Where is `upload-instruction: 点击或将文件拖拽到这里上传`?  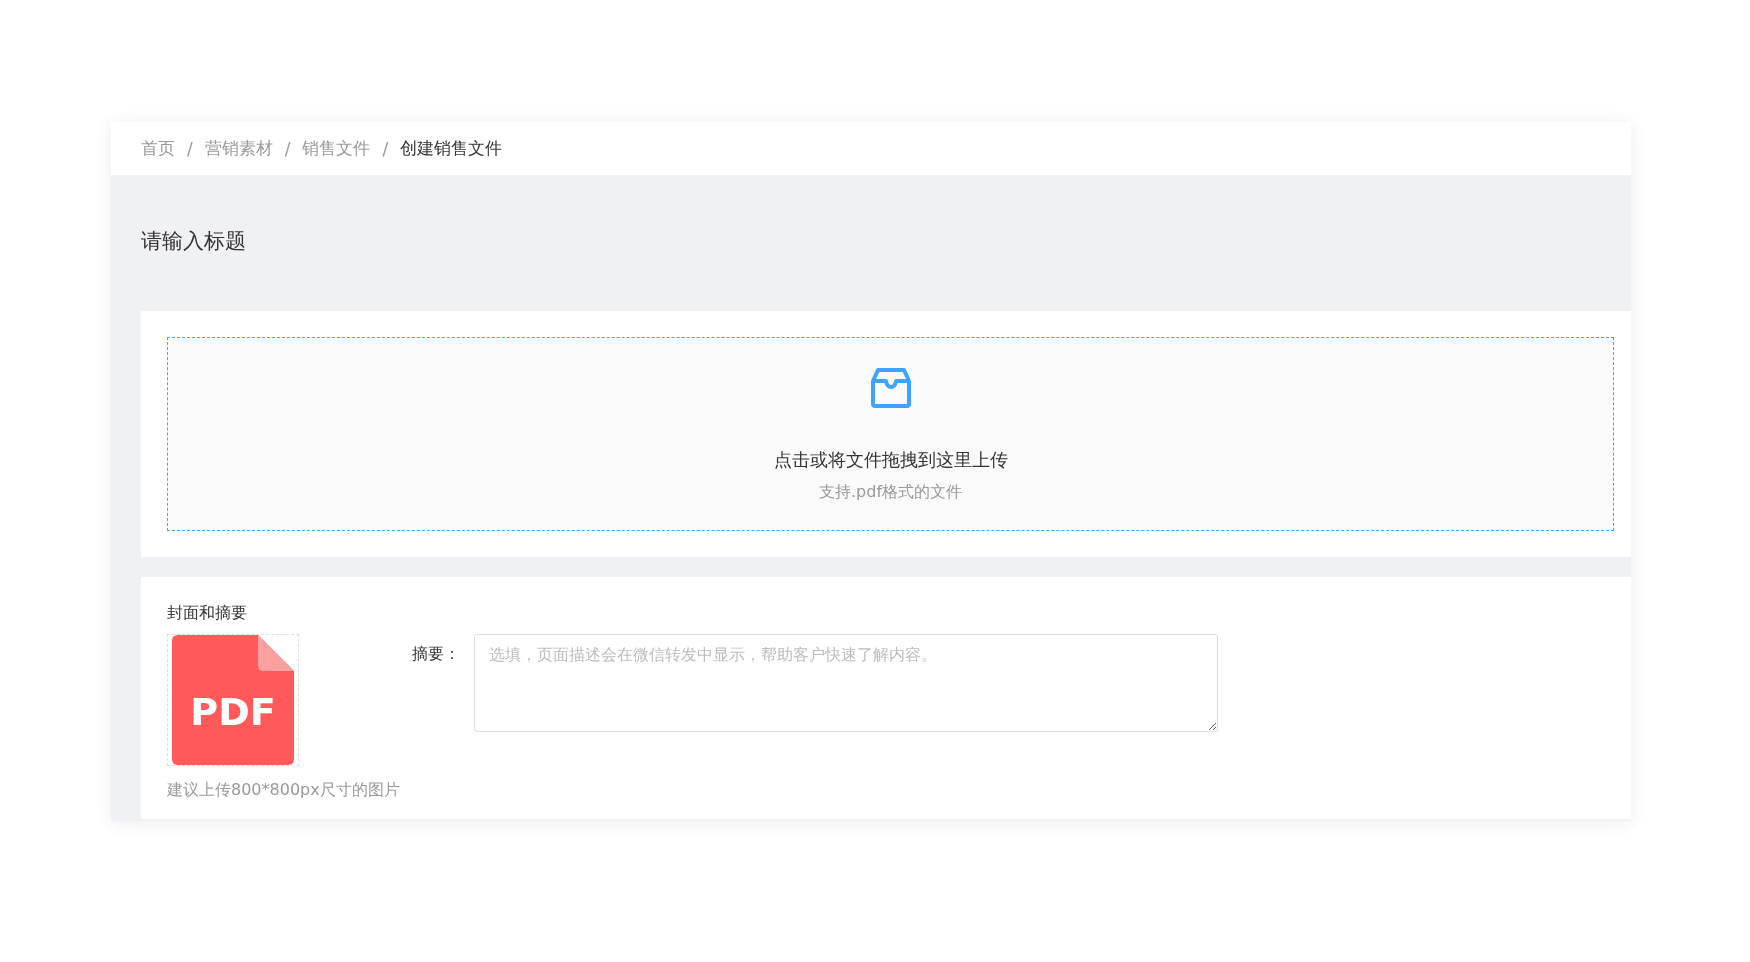 upload-instruction: 点击或将文件拖拽到这里上传 is located at coordinates (890, 460).